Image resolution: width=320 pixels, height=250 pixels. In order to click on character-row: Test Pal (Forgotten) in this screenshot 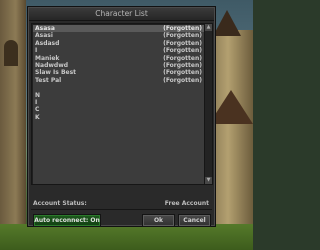, I will do `click(118, 80)`.